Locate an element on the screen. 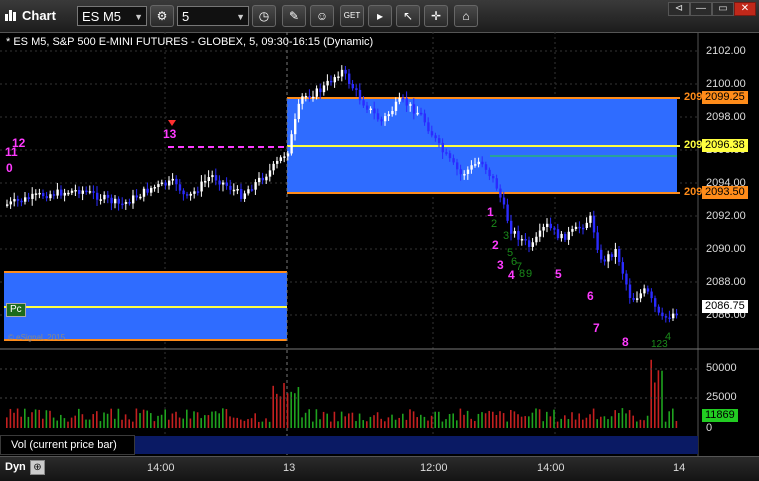 The image size is (759, 481). volume-study-label: Vol (current price bar) is located at coordinates (67, 445).